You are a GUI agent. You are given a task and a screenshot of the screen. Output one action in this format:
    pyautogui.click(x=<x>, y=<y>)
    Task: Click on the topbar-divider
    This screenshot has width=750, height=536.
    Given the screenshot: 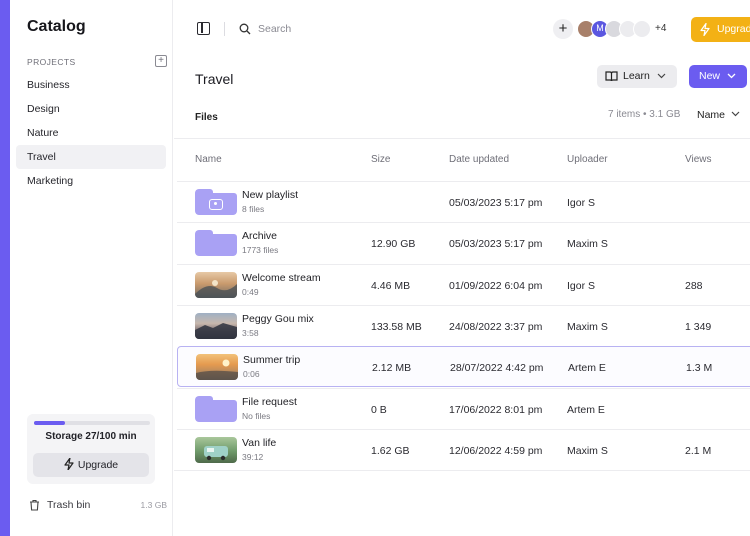 What is the action you would take?
    pyautogui.click(x=224, y=29)
    